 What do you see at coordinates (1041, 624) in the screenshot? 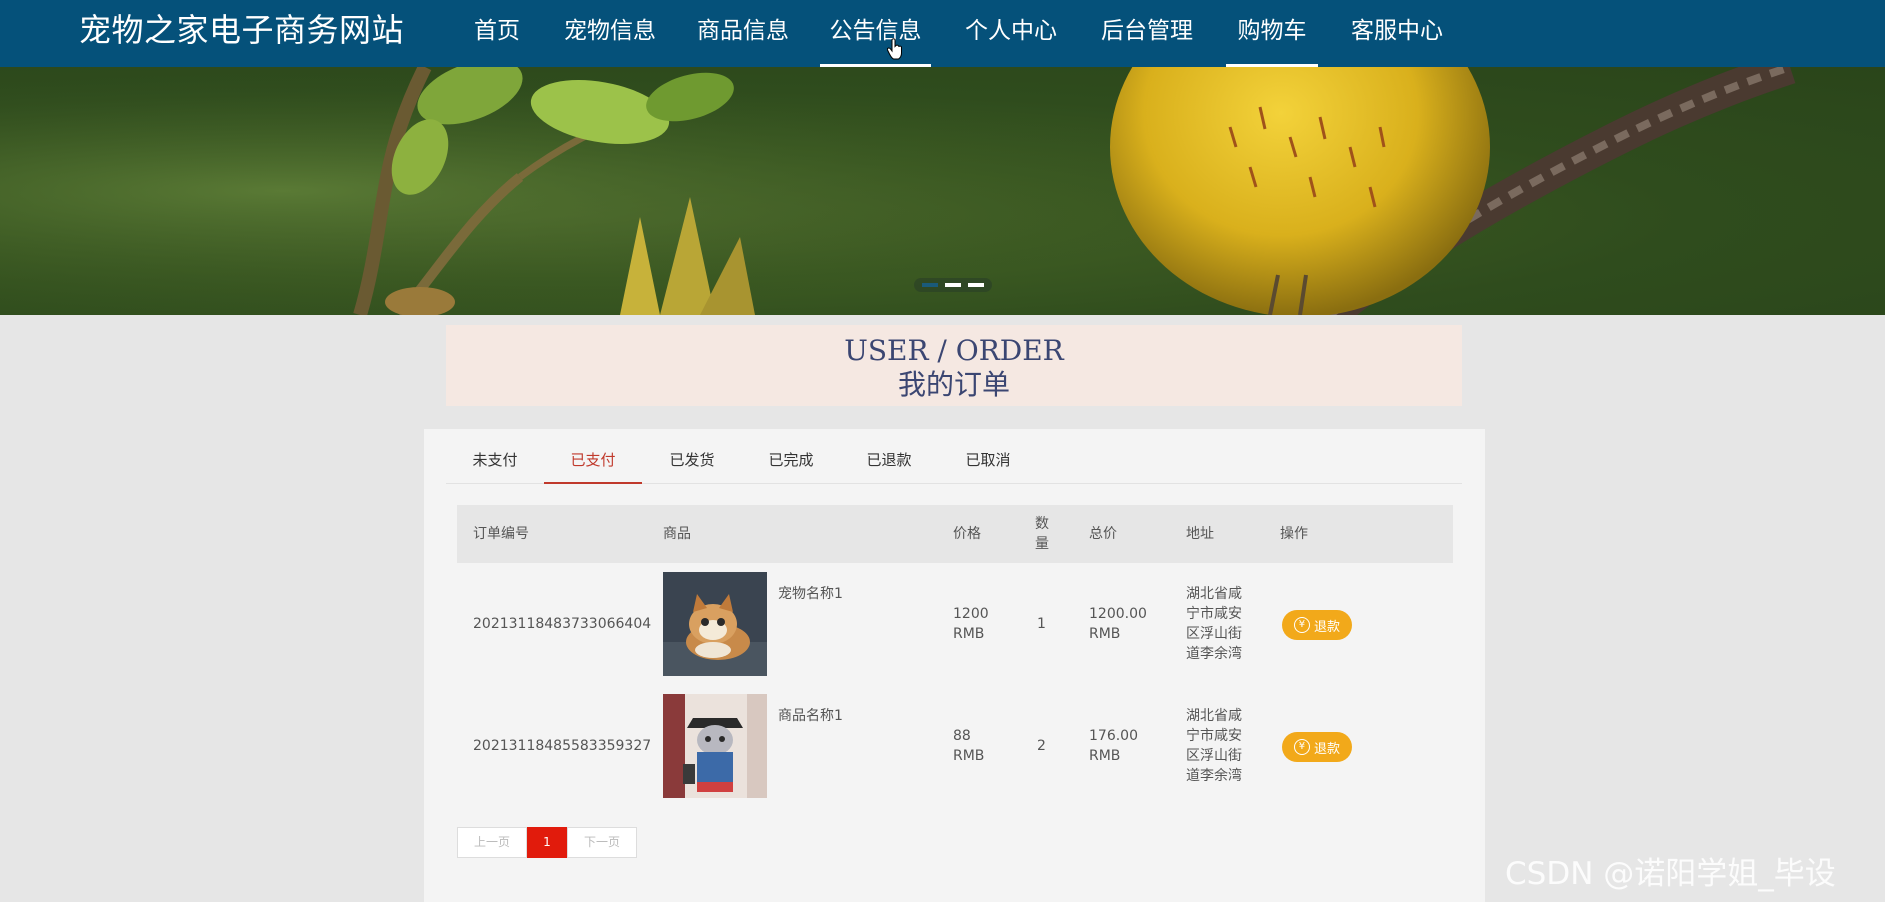
I see `quantity: 1` at bounding box center [1041, 624].